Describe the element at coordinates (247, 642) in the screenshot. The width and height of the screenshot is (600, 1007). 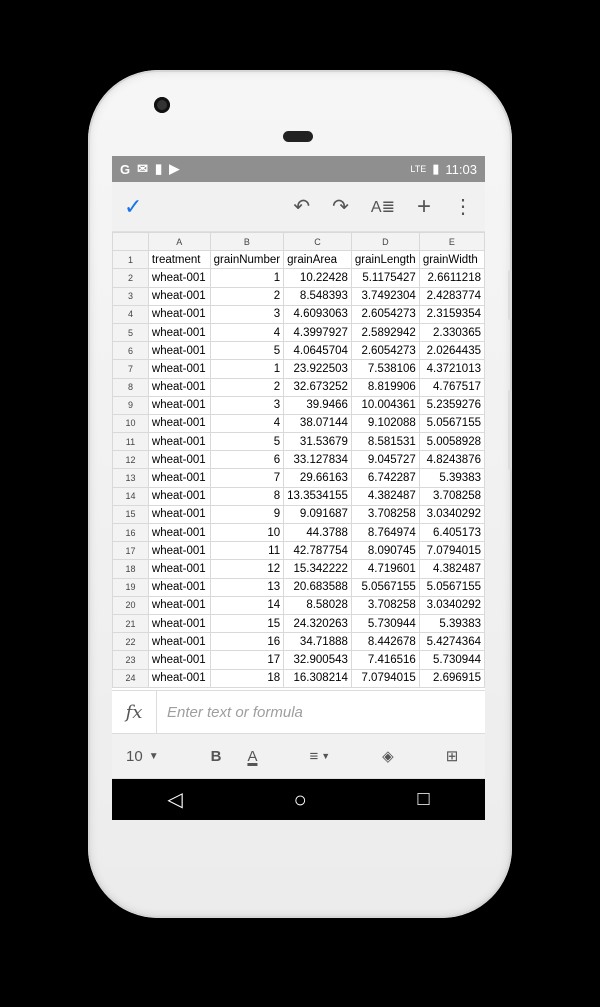
I see `cell: 16` at that location.